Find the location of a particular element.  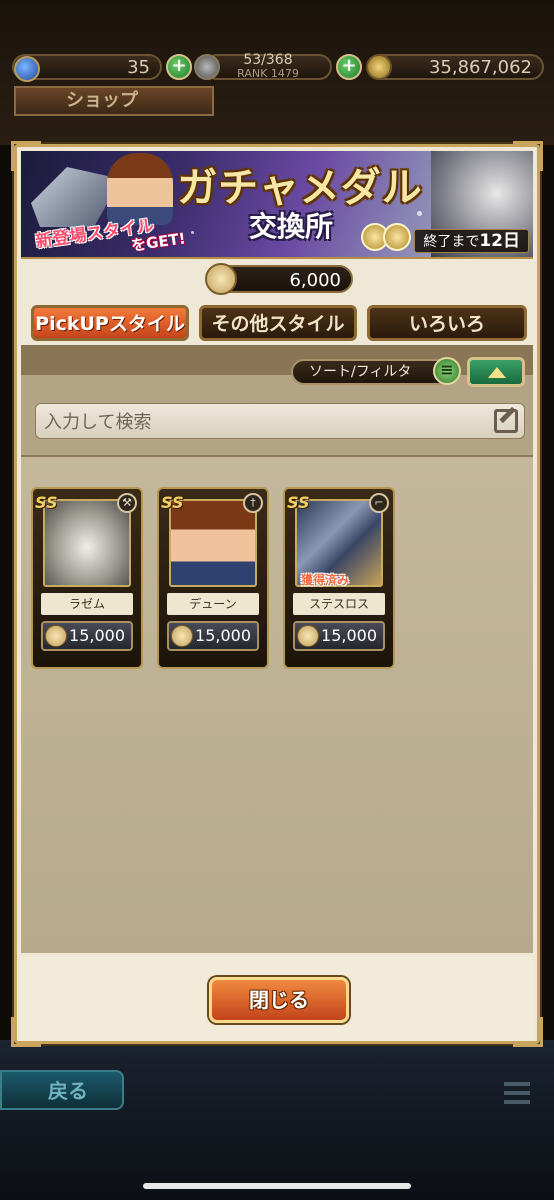

countdown-badge: 終了まで12日 is located at coordinates (471, 241).